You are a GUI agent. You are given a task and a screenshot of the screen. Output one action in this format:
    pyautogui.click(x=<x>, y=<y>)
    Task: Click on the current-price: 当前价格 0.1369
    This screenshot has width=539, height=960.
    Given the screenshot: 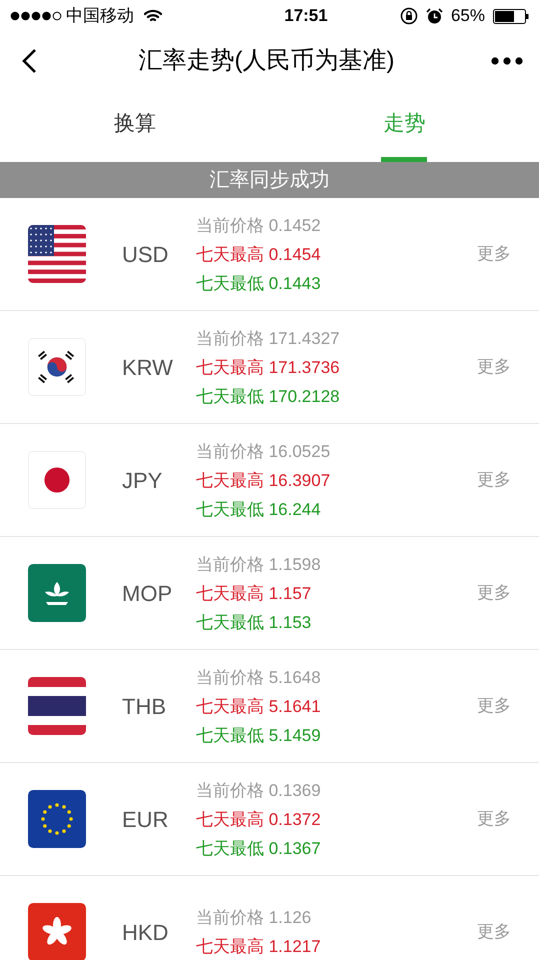 What is the action you would take?
    pyautogui.click(x=259, y=791)
    